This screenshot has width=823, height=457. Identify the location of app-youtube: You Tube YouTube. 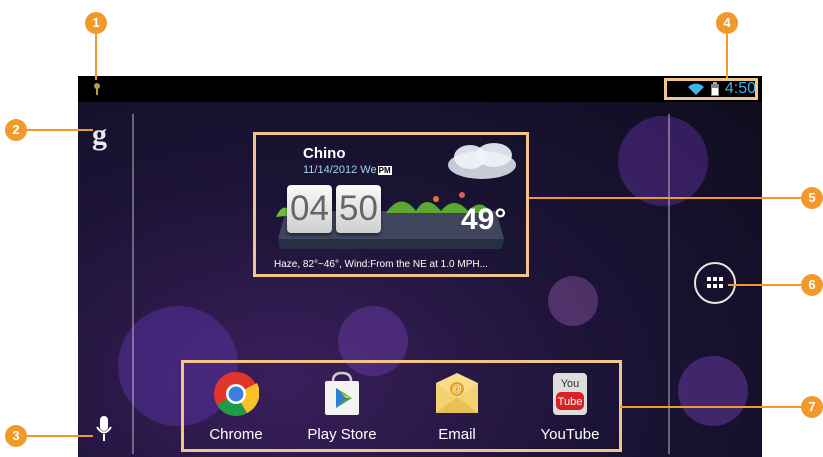
(570, 407).